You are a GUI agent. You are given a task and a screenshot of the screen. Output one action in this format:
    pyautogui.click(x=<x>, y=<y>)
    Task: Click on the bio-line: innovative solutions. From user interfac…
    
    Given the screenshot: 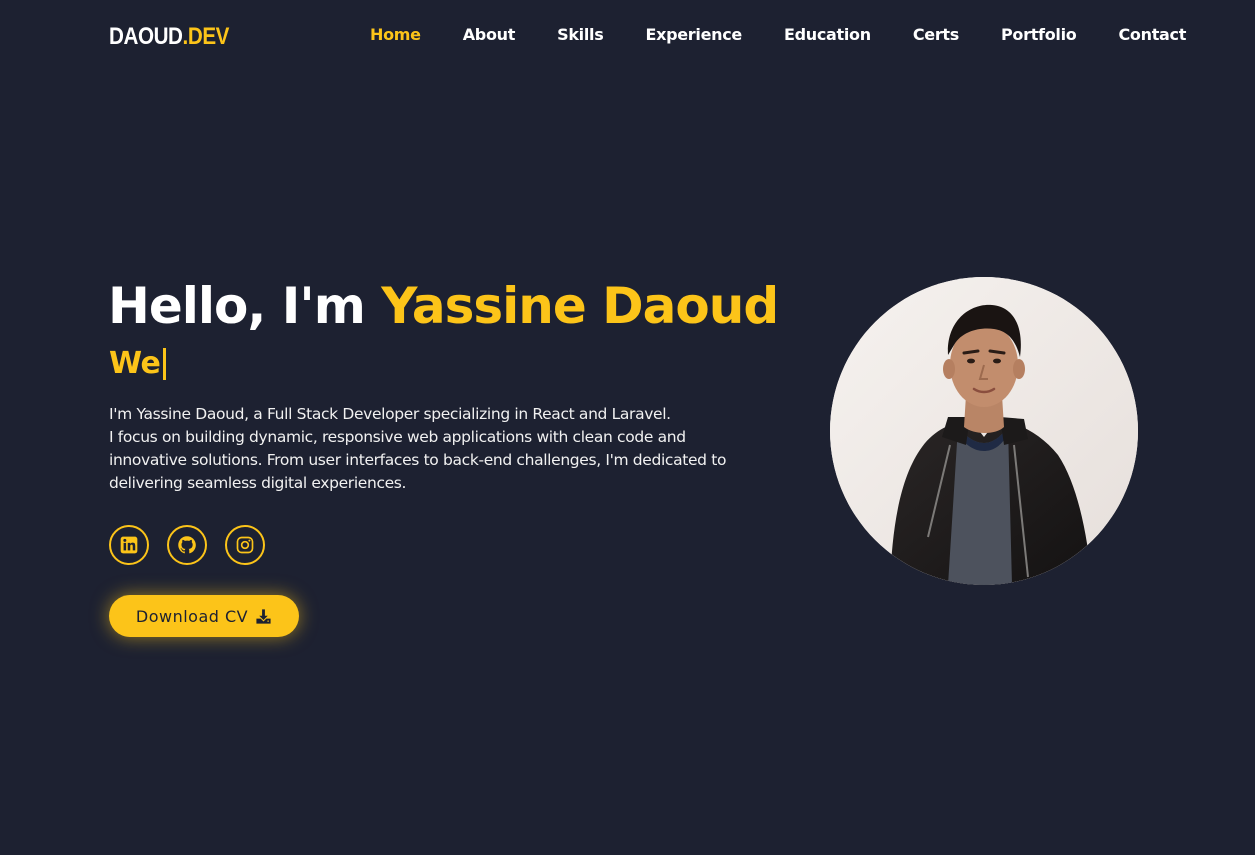 What is the action you would take?
    pyautogui.click(x=418, y=460)
    